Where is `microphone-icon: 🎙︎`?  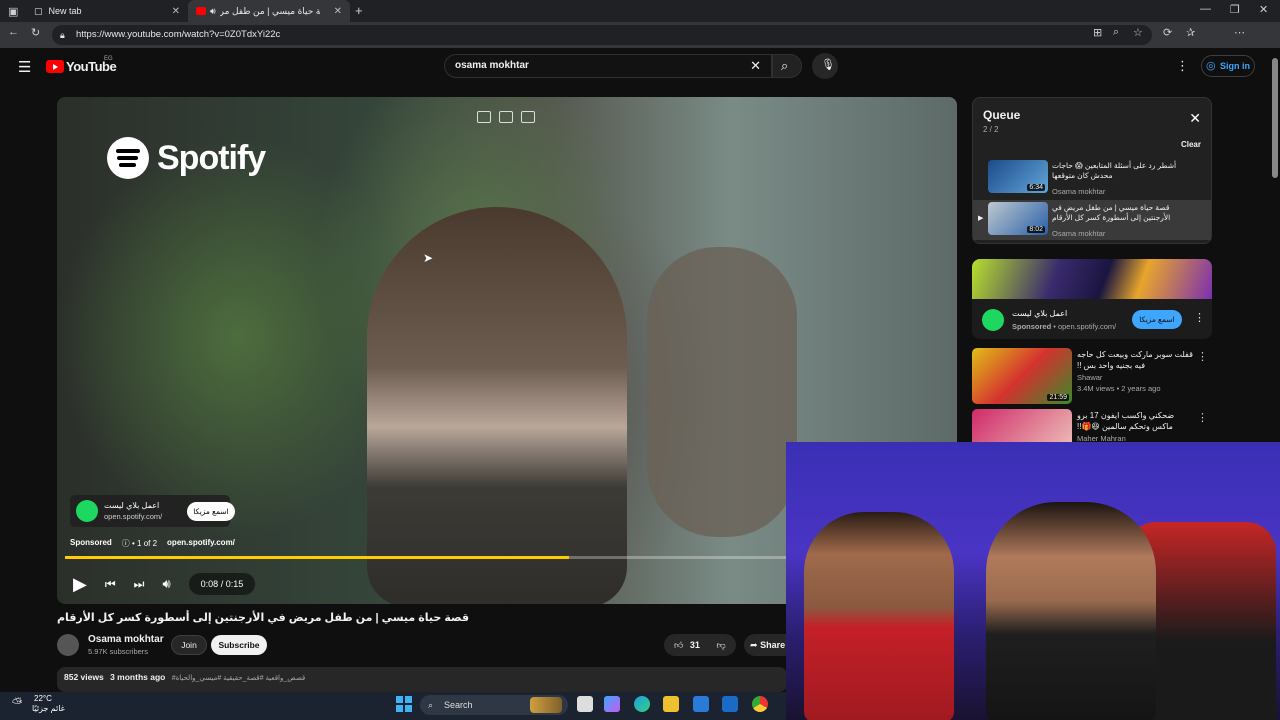 microphone-icon: 🎙︎ is located at coordinates (828, 65).